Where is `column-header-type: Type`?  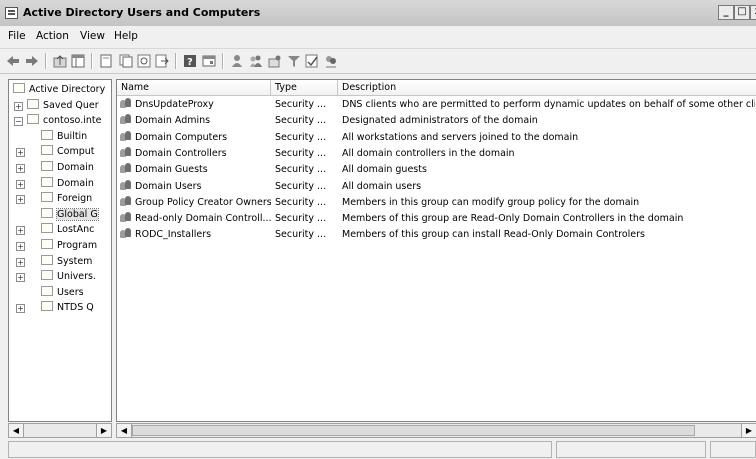
column-header-type: Type is located at coordinates (304, 88).